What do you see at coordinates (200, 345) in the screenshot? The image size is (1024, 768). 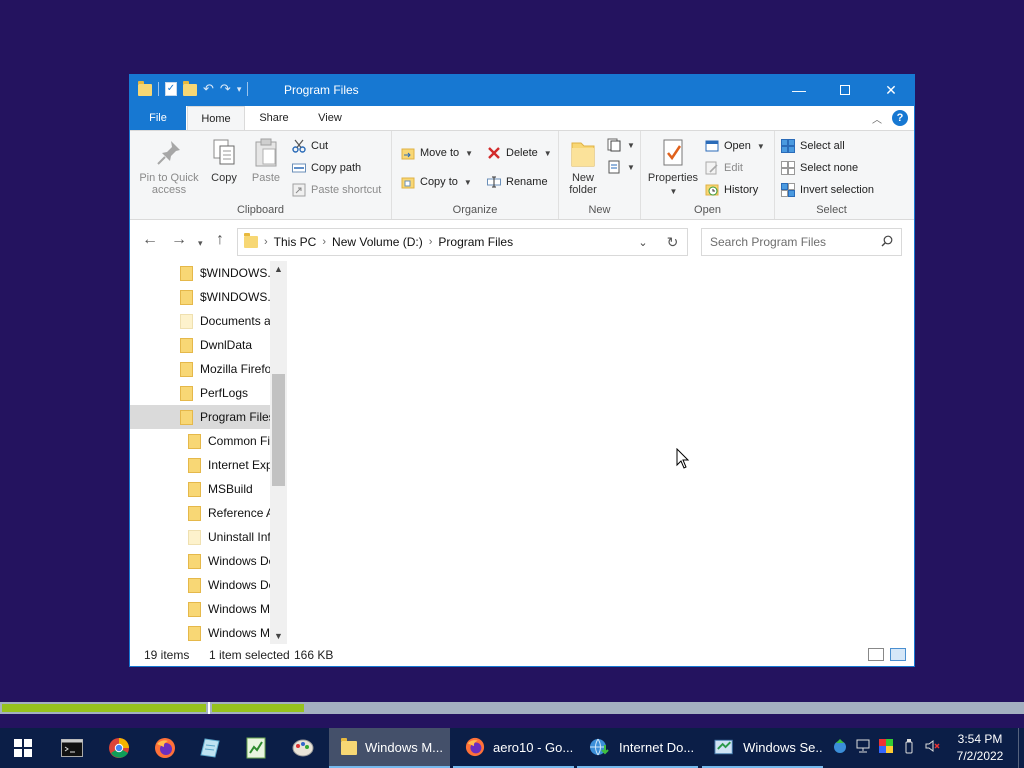 I see `tree-item: DwnlData` at bounding box center [200, 345].